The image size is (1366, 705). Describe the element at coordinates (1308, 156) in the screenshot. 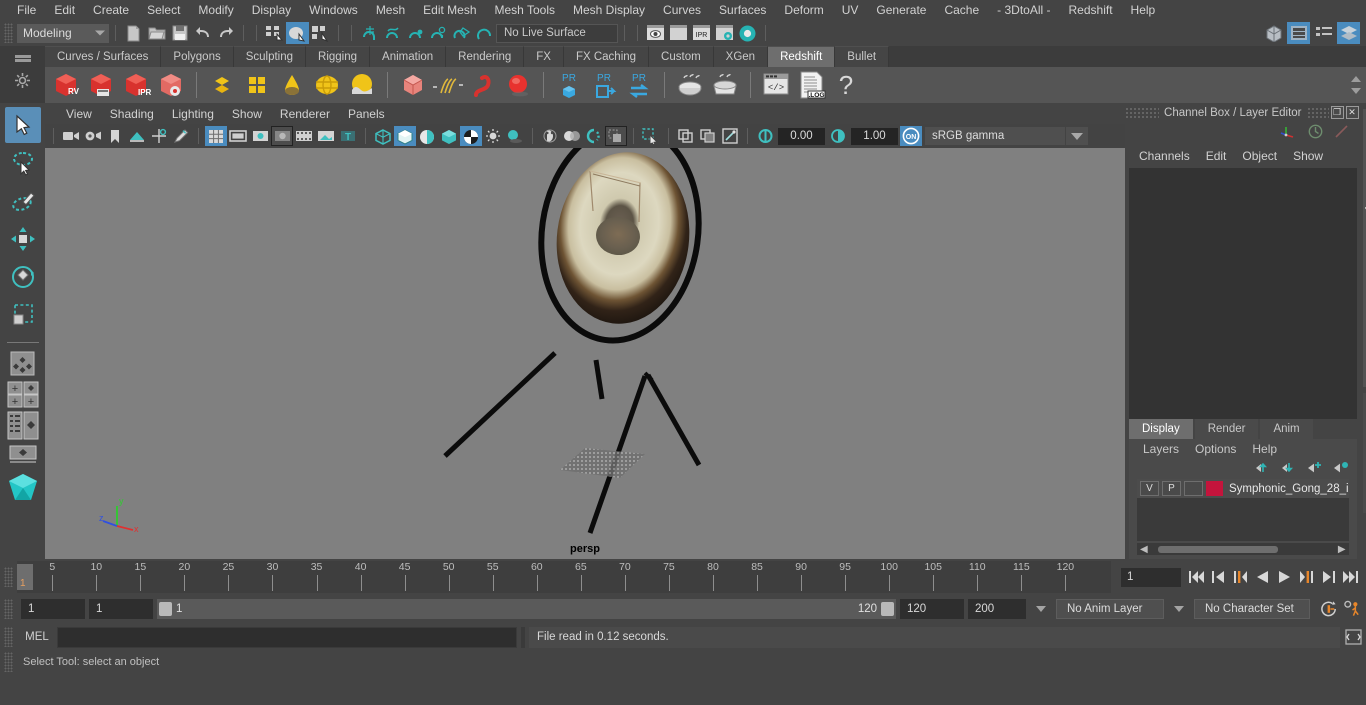

I see `channel-box-menu-show: Show` at that location.